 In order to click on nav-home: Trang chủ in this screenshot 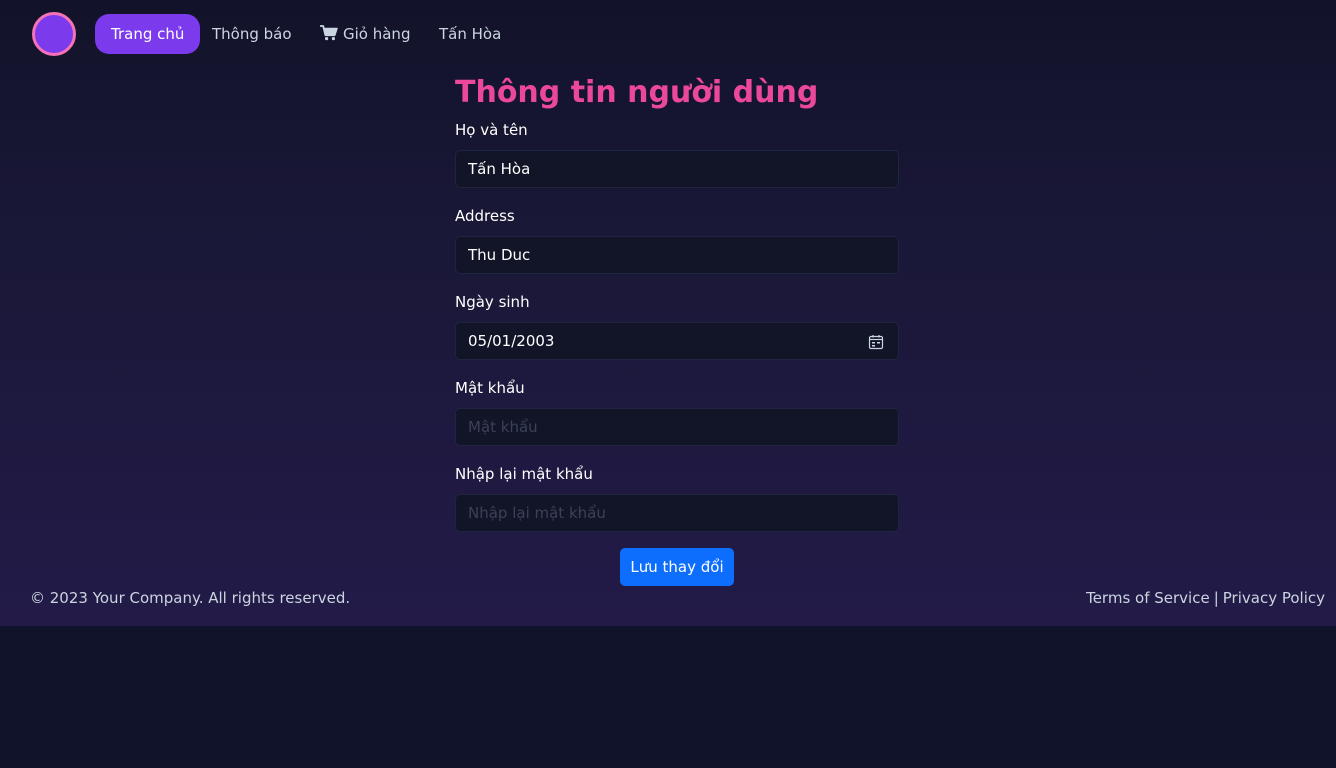, I will do `click(148, 34)`.